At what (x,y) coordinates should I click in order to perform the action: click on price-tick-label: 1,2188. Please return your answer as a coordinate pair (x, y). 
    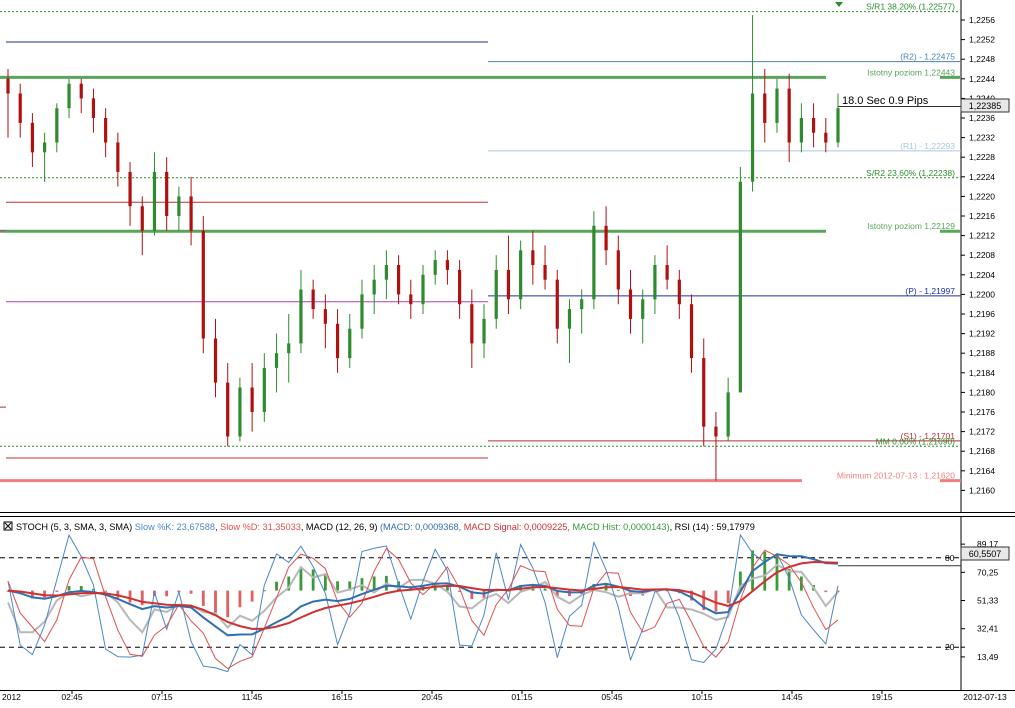
    Looking at the image, I should click on (982, 353).